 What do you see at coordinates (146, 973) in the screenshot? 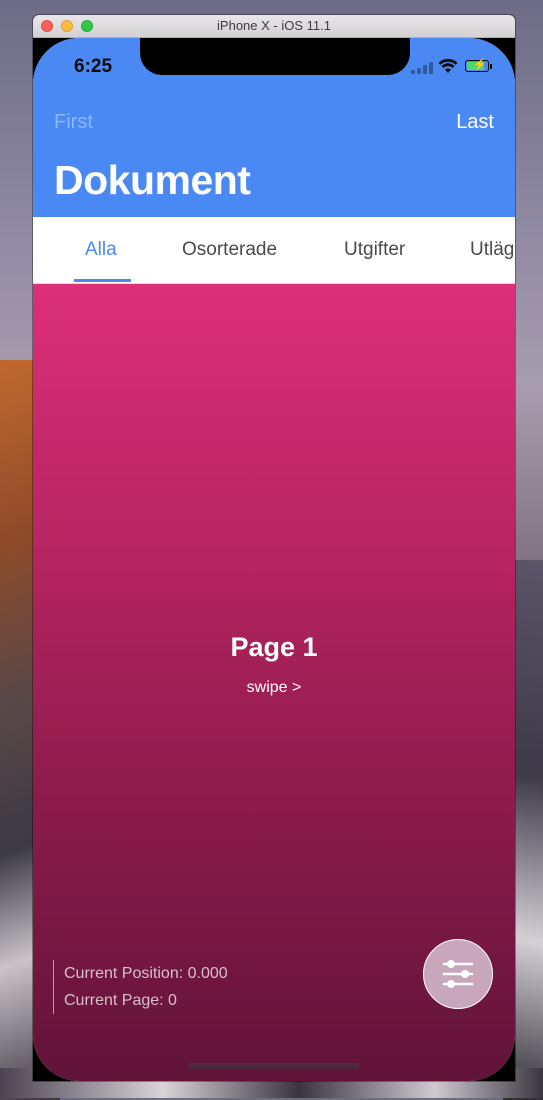
I see `current-position-text: Current Position: 0.000` at bounding box center [146, 973].